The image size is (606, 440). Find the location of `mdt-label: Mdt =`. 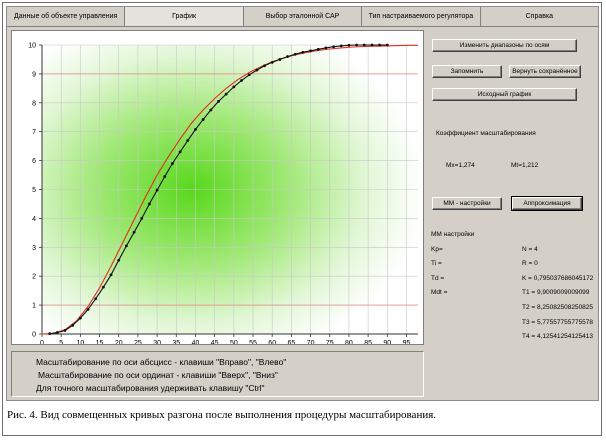

mdt-label: Mdt = is located at coordinates (439, 292).